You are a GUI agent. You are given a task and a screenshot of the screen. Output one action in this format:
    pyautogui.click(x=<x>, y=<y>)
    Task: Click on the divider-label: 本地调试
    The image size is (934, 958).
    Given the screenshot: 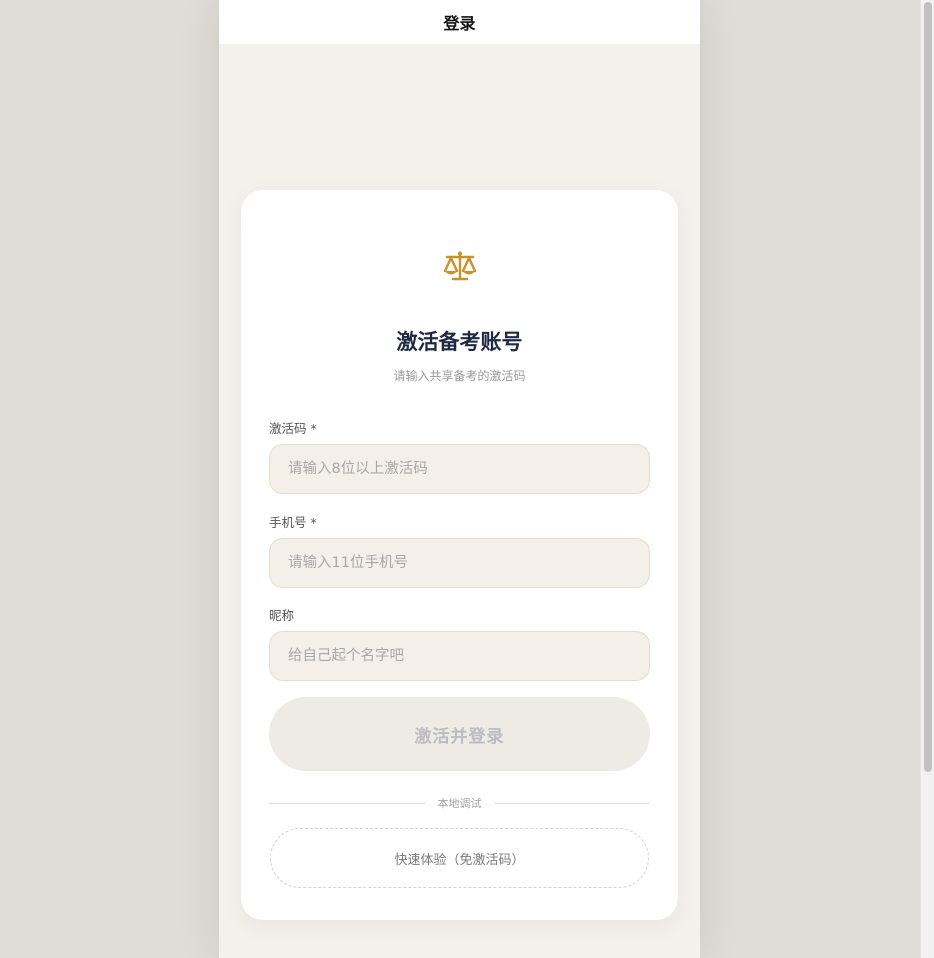 What is the action you would take?
    pyautogui.click(x=459, y=803)
    